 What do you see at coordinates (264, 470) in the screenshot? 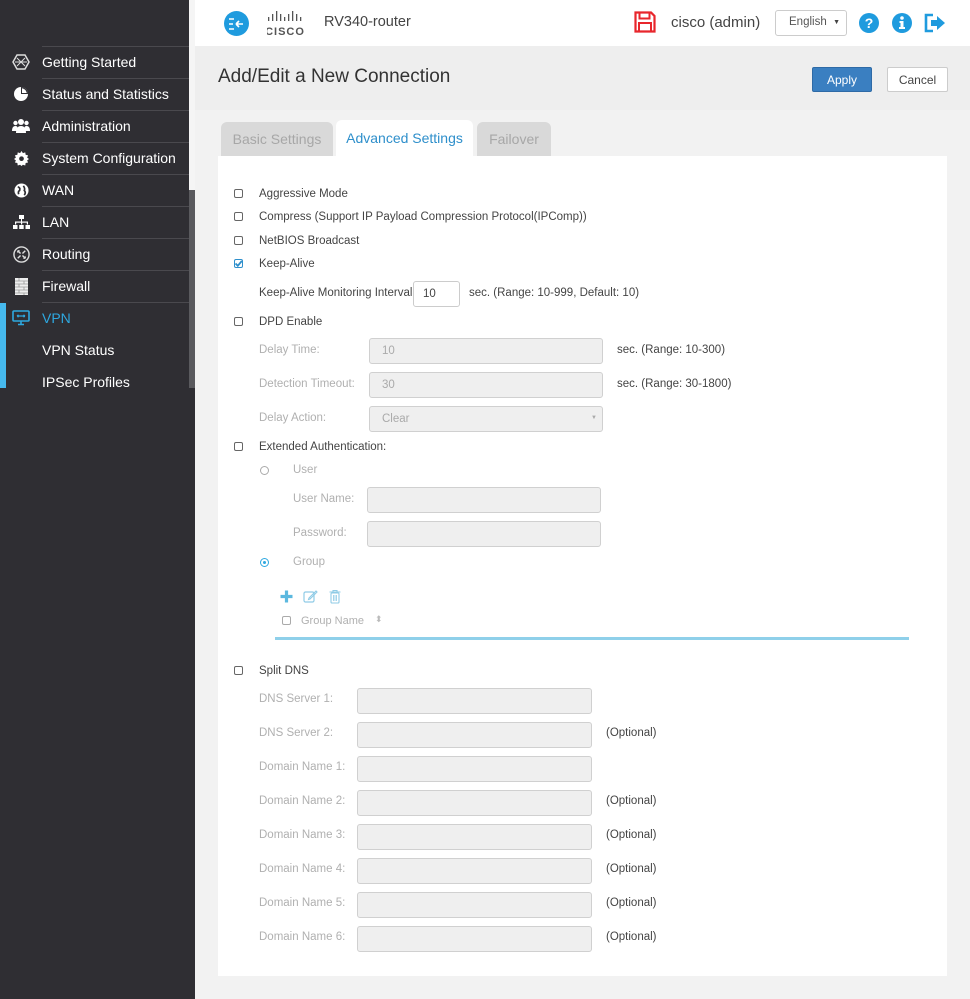
I see `user-radio` at bounding box center [264, 470].